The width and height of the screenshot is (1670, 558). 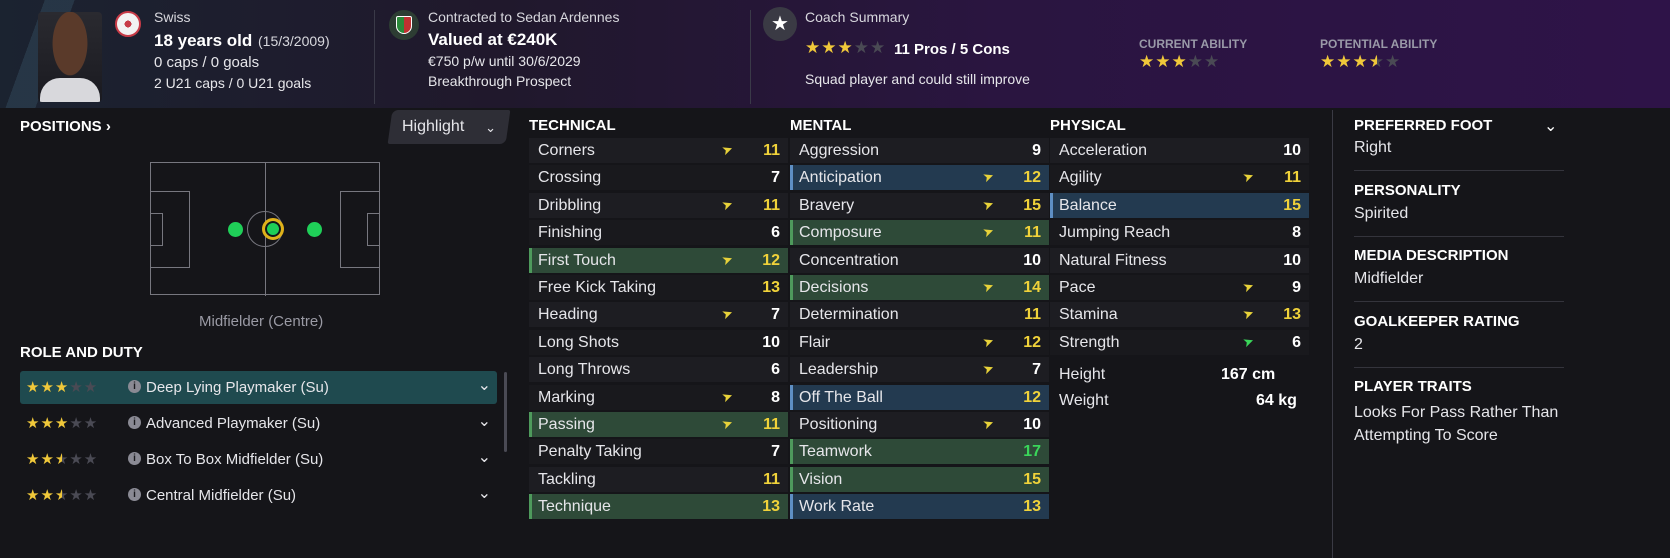 I want to click on position-pitch, so click(x=265, y=229).